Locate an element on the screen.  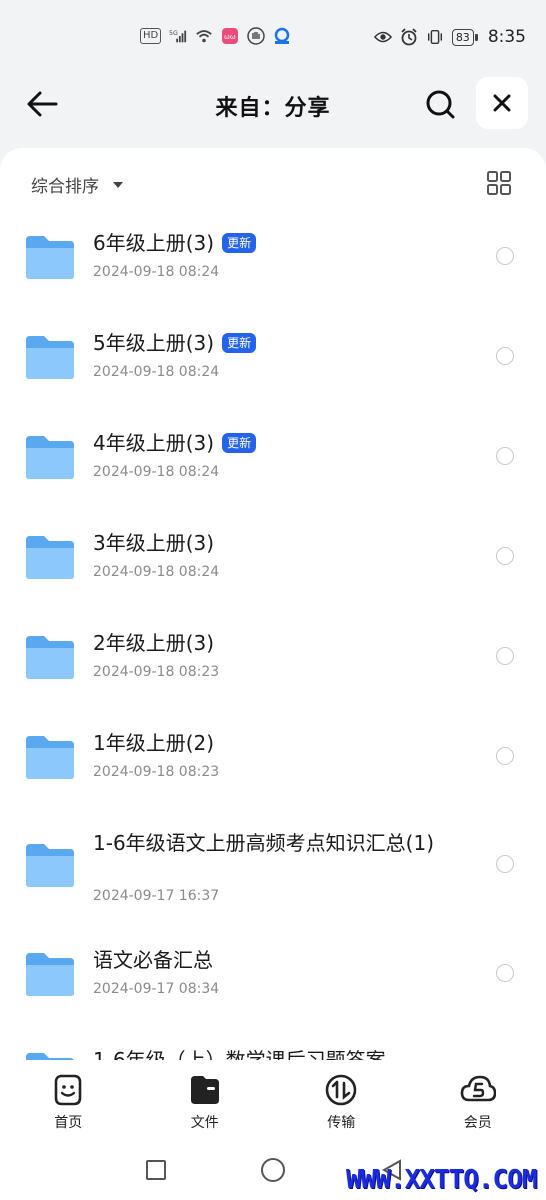
nav-transfer-label: 传输 is located at coordinates (341, 1123).